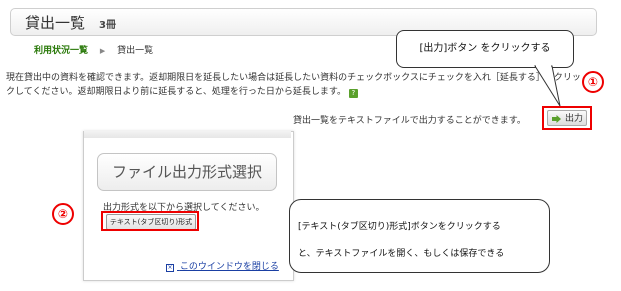 This screenshot has height=291, width=621. I want to click on step-marker-1: ①, so click(593, 82).